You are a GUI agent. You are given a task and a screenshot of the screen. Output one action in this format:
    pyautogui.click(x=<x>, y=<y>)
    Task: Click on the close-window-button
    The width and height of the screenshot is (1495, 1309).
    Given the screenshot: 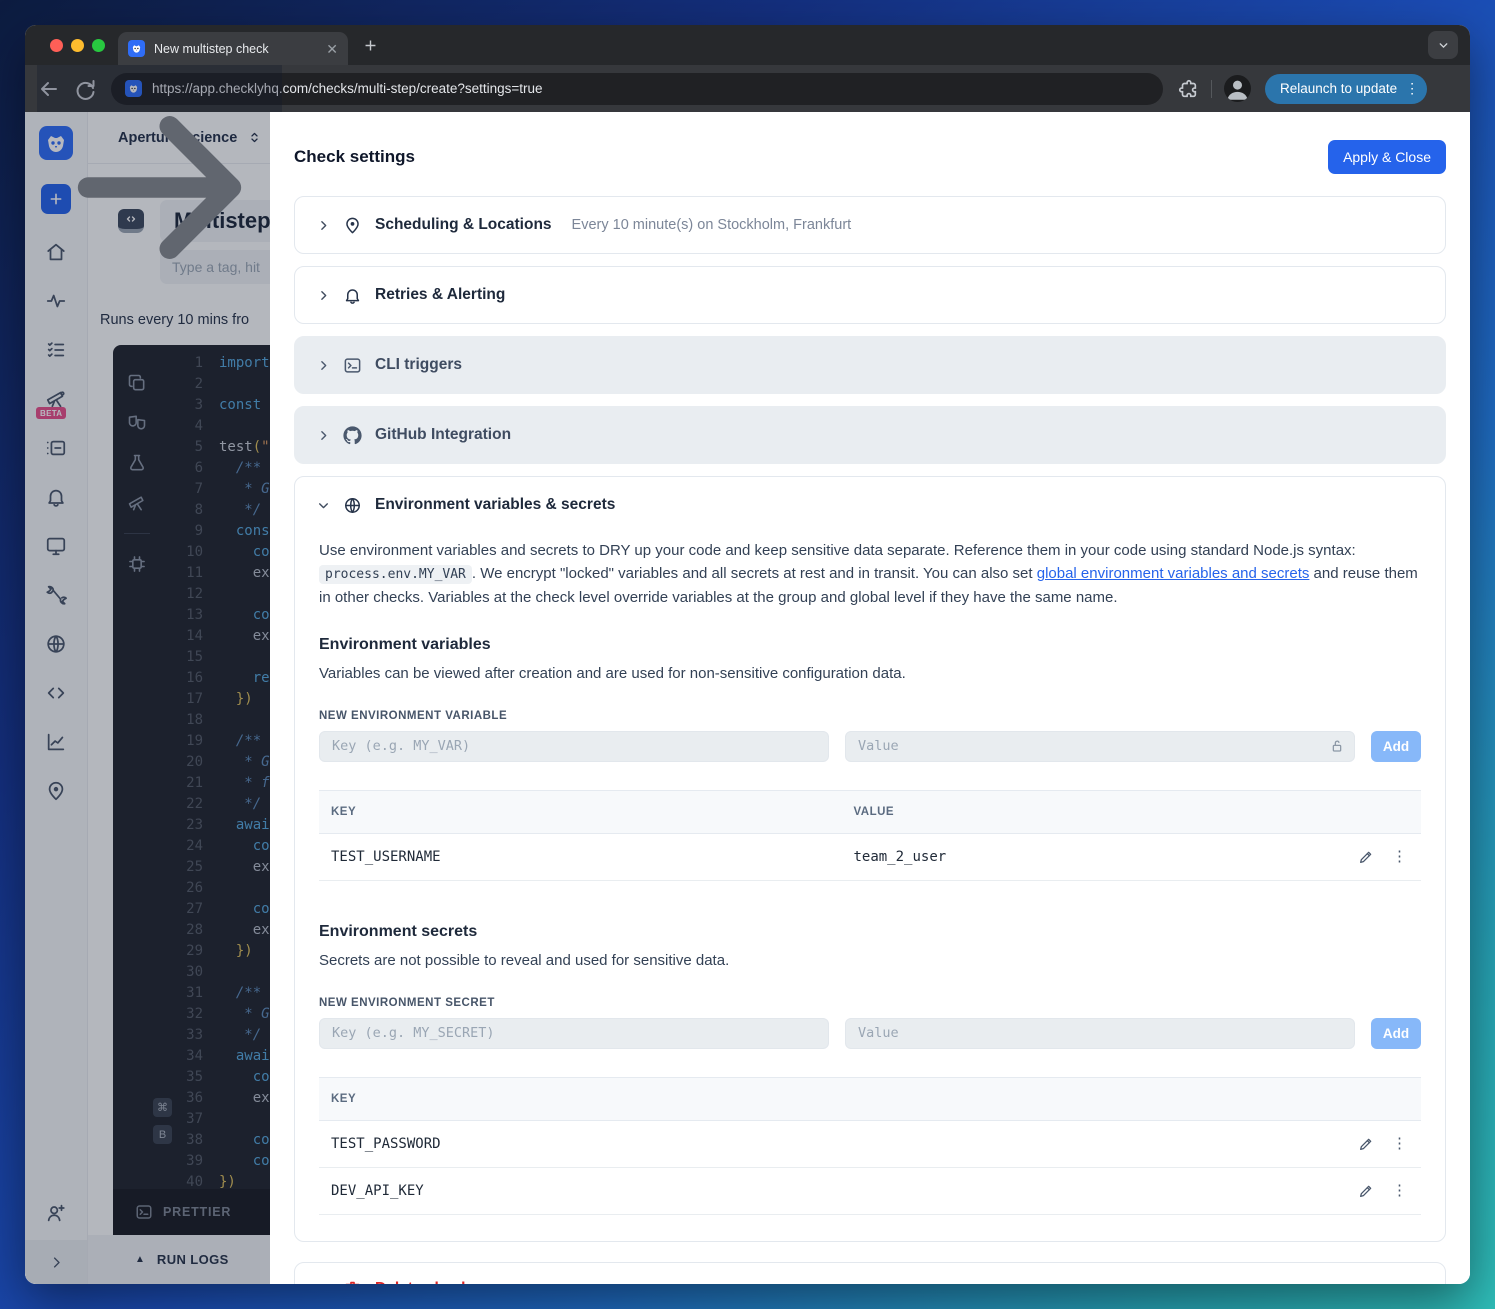 What is the action you would take?
    pyautogui.click(x=56, y=45)
    